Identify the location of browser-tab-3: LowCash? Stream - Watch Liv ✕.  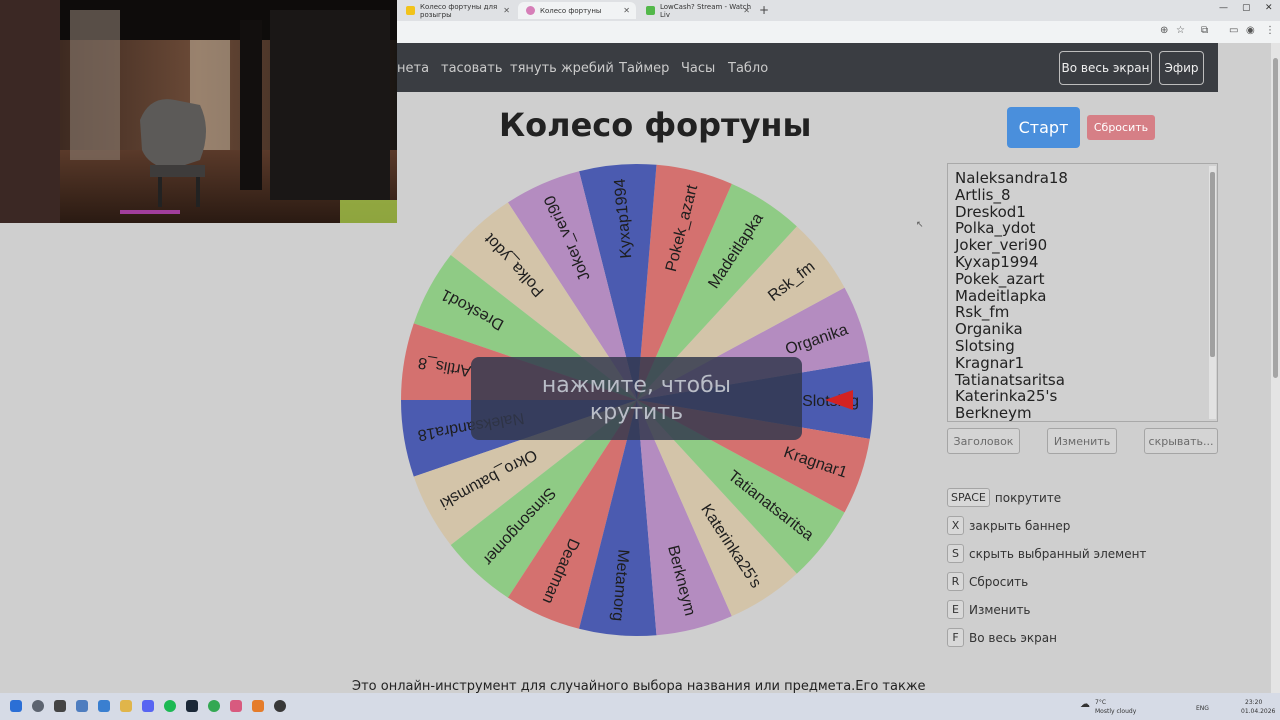
(697, 10).